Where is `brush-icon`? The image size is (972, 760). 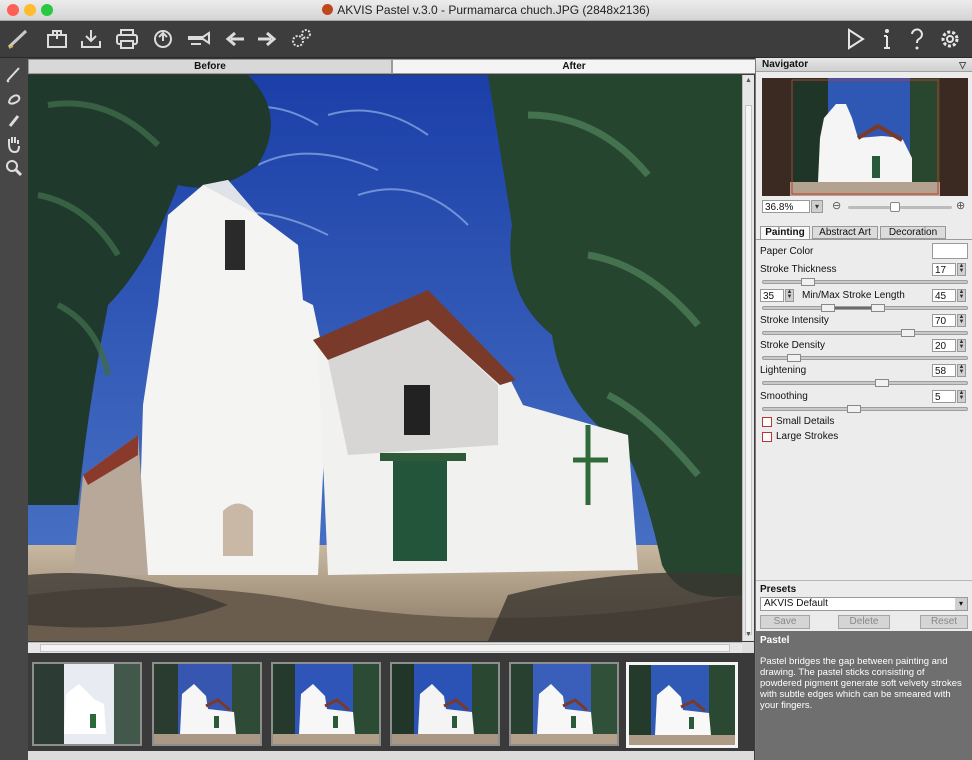
brush-icon is located at coordinates (14, 74).